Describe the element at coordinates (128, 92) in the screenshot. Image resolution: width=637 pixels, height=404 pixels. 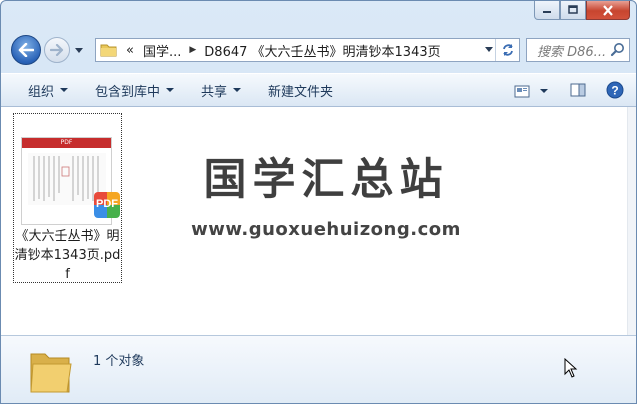
I see `include-in-library-label: 包含到库中` at that location.